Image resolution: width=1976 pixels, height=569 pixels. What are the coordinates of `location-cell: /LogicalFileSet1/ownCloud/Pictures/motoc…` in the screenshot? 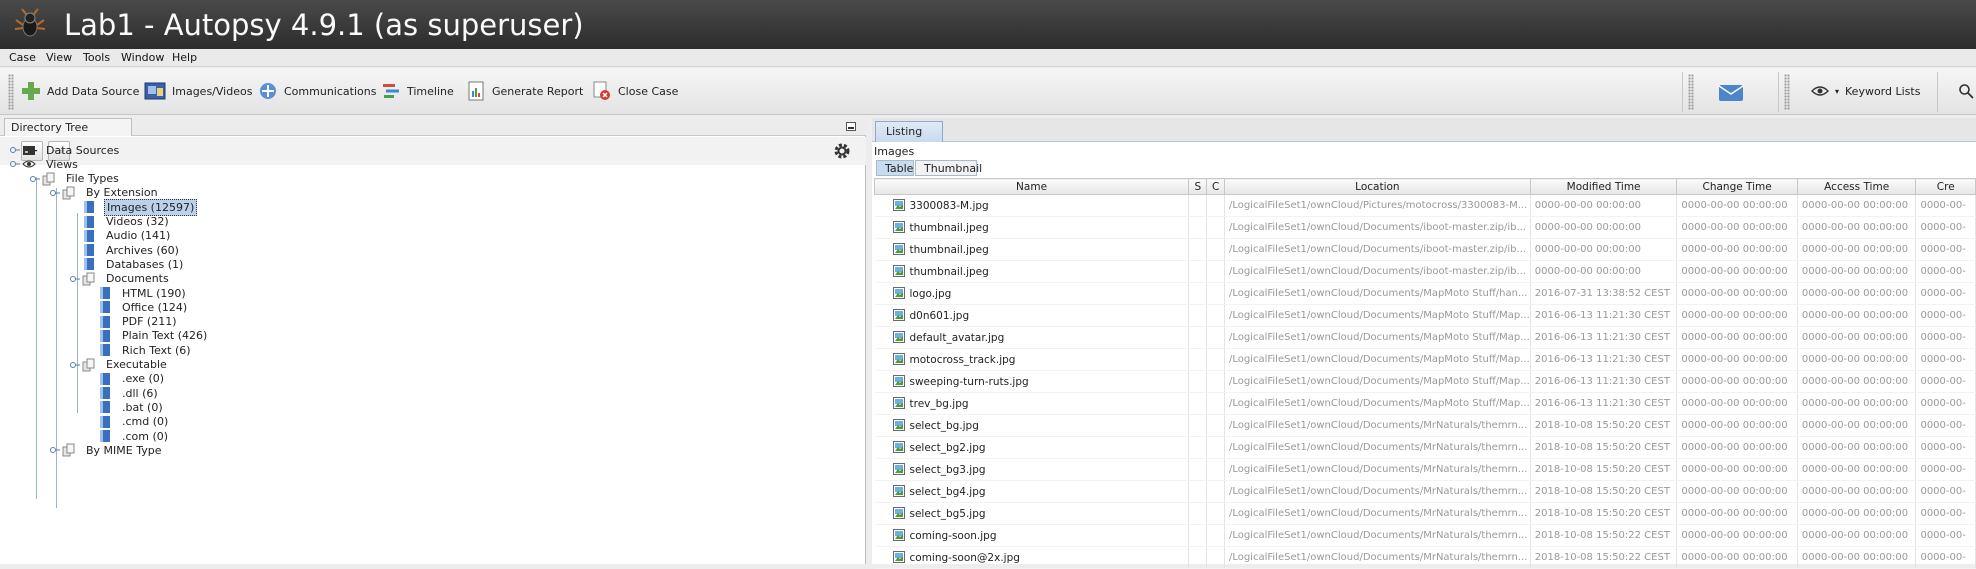 It's located at (1377, 205).